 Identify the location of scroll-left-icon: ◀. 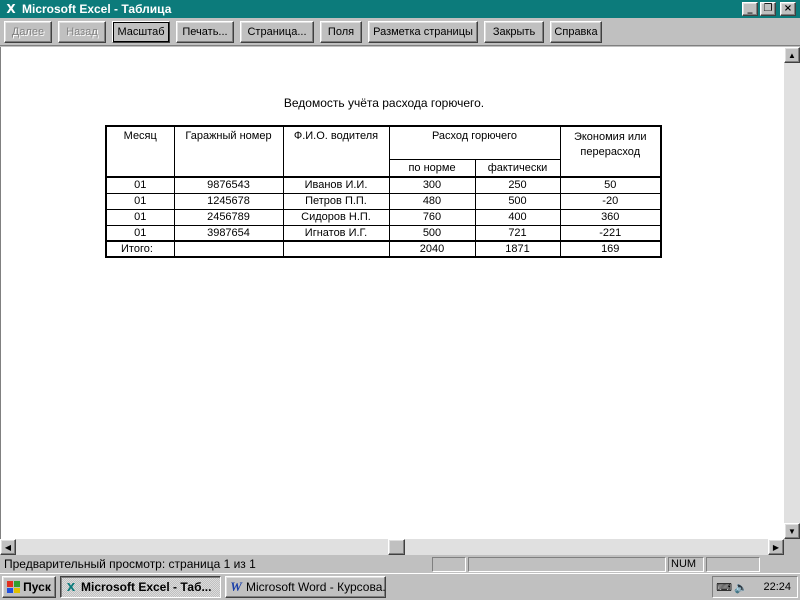
(8, 547).